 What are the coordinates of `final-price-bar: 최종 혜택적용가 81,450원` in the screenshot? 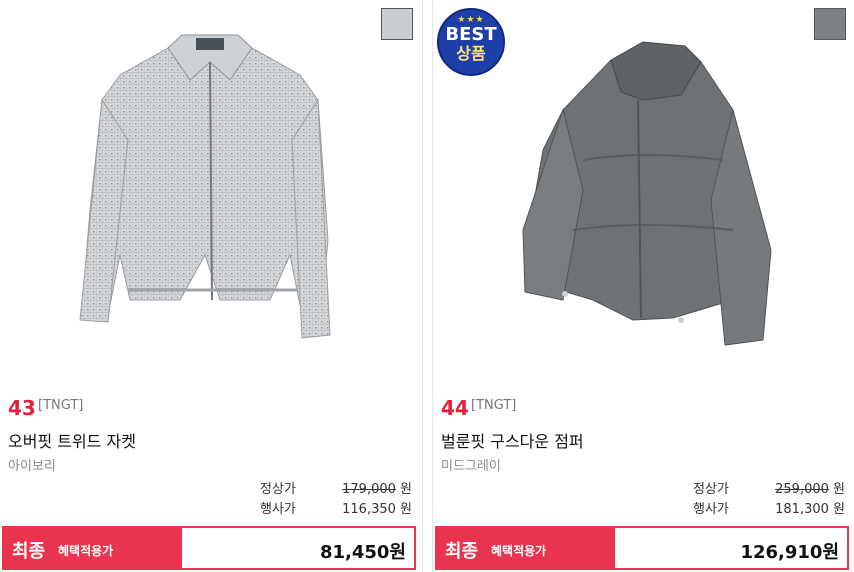 It's located at (209, 548).